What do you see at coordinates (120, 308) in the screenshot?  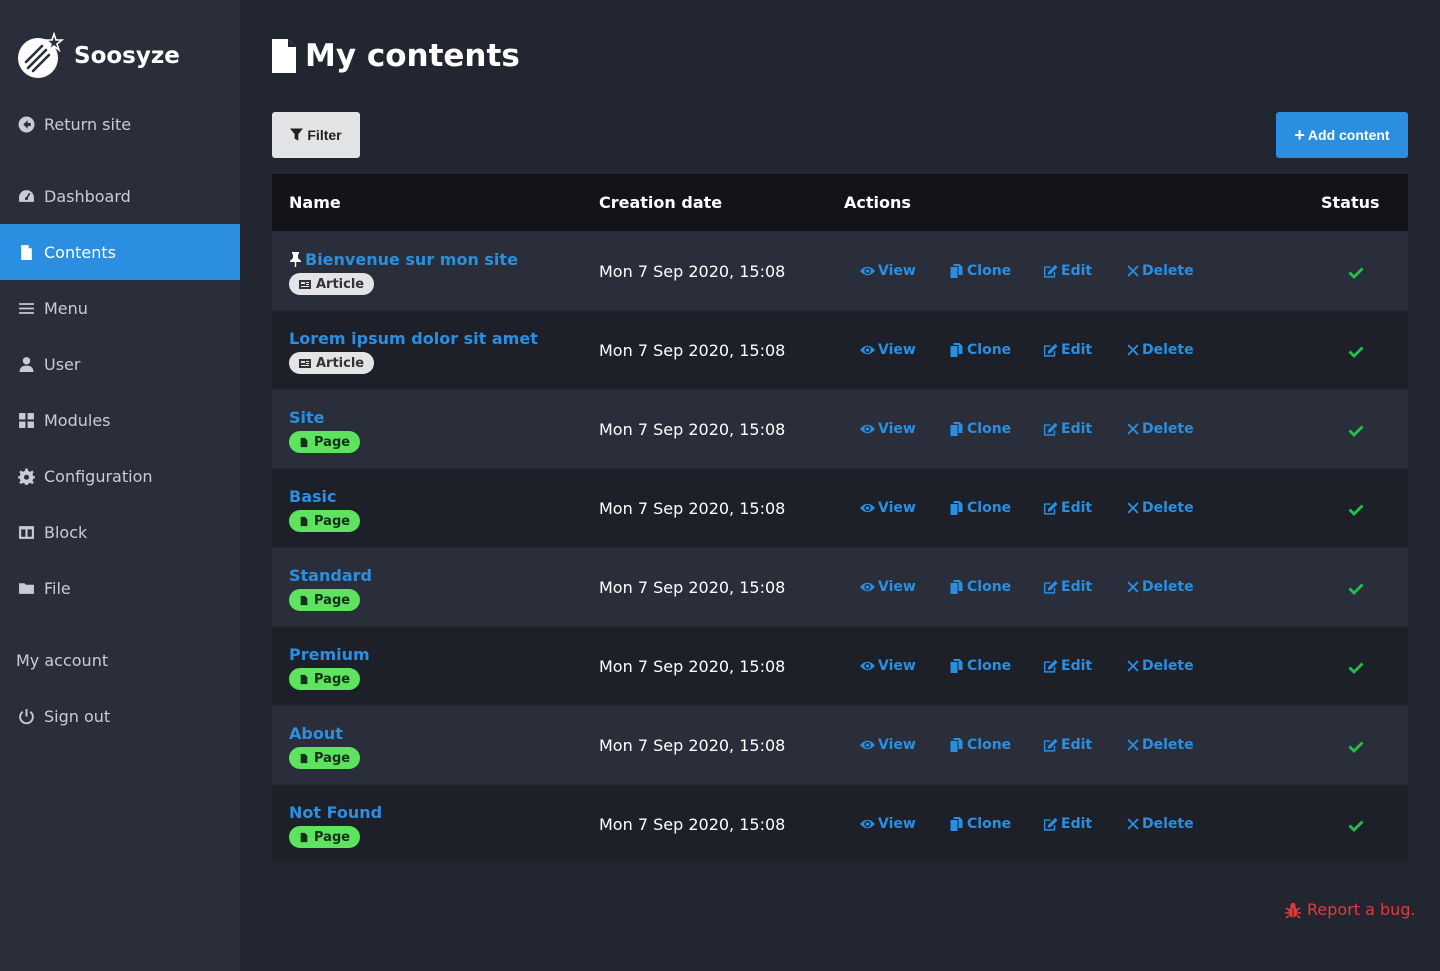 I see `sidebar-item-menu: Menu` at bounding box center [120, 308].